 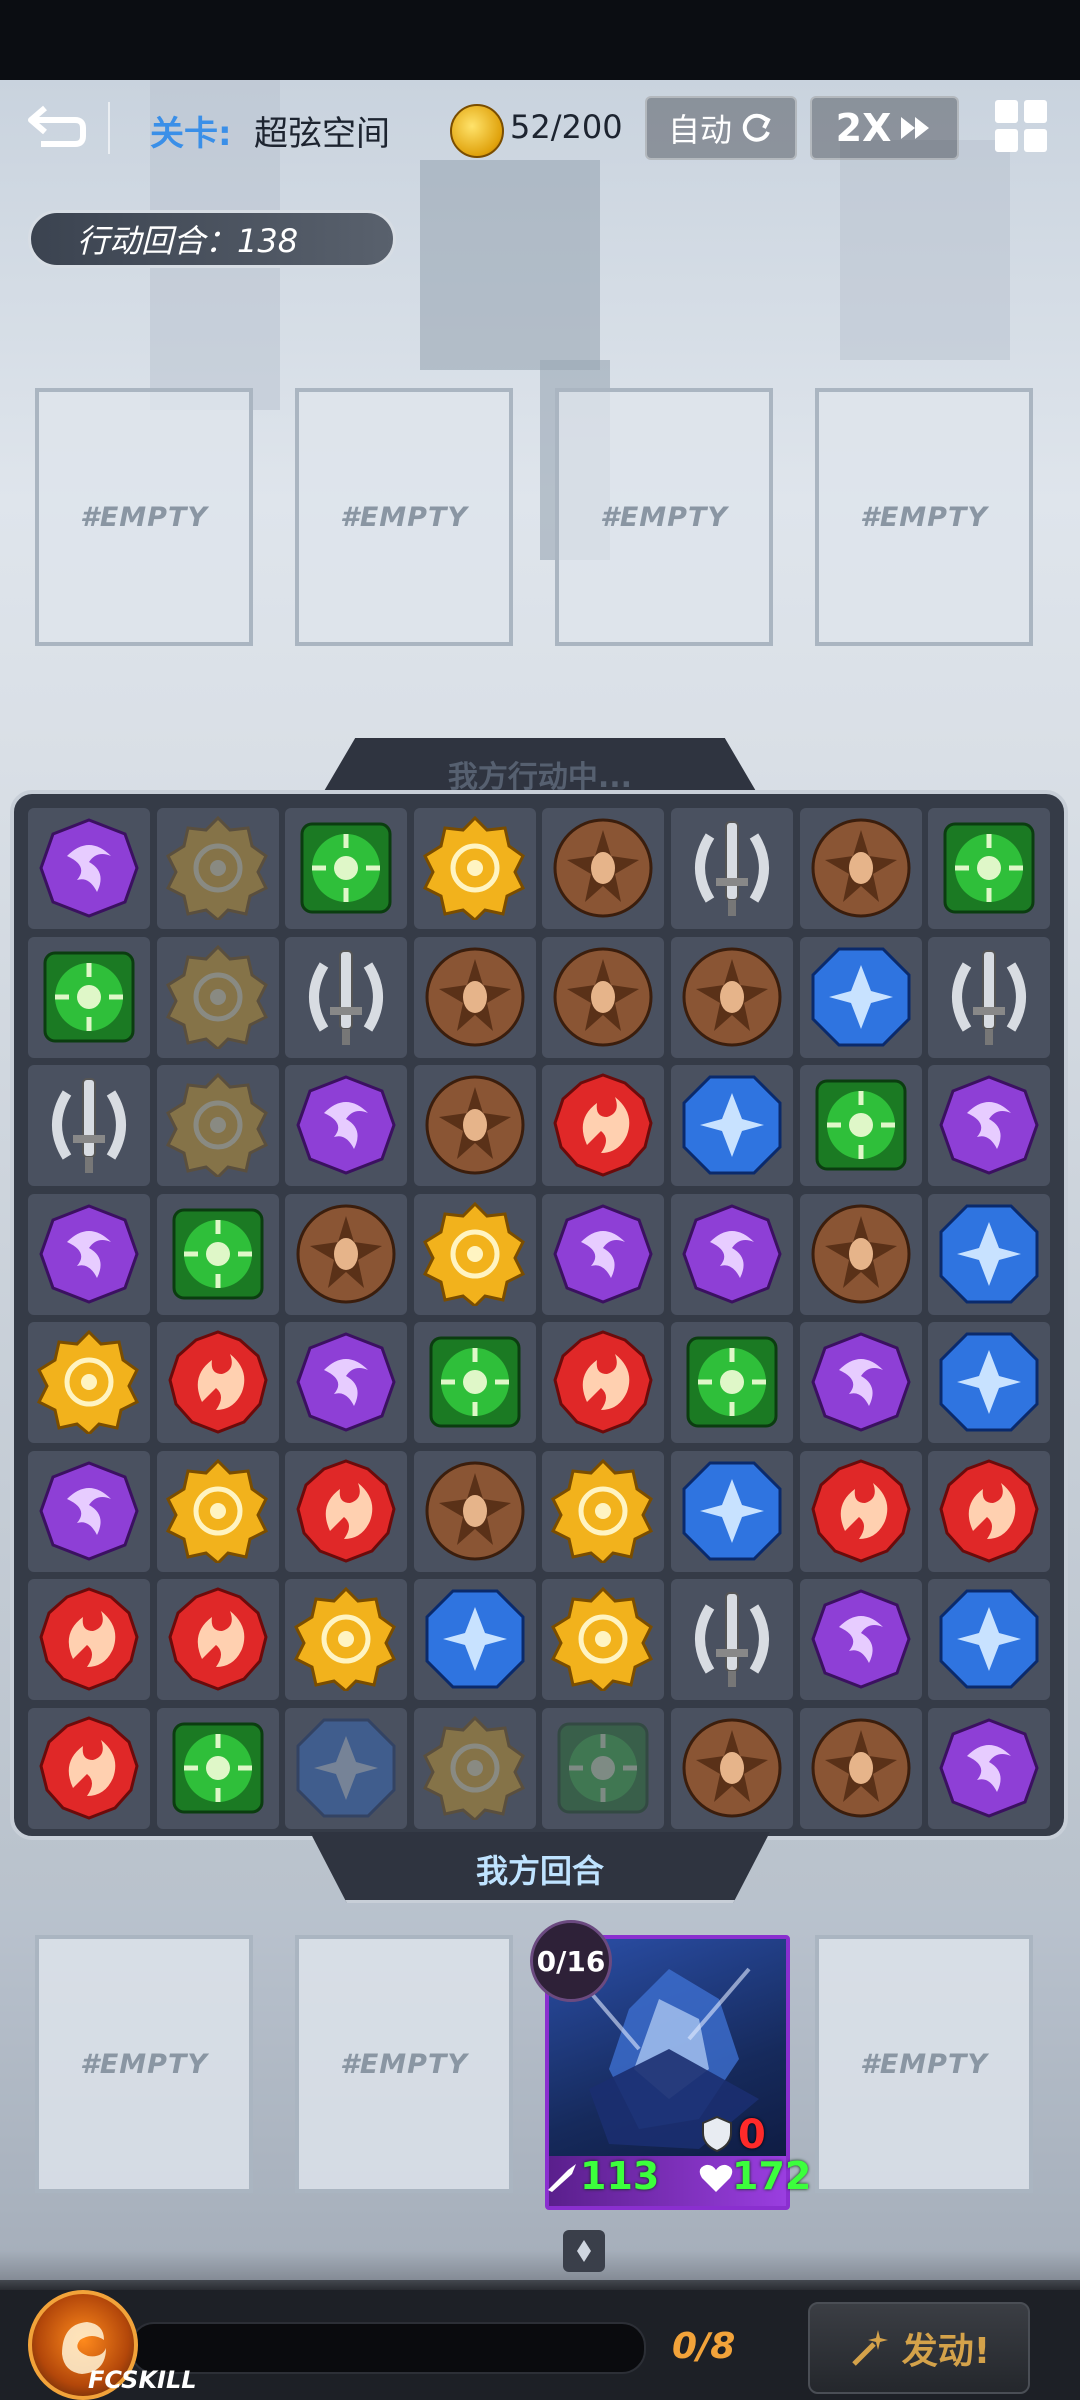 I want to click on enemy-slot-4: #EMPTY, so click(x=924, y=517).